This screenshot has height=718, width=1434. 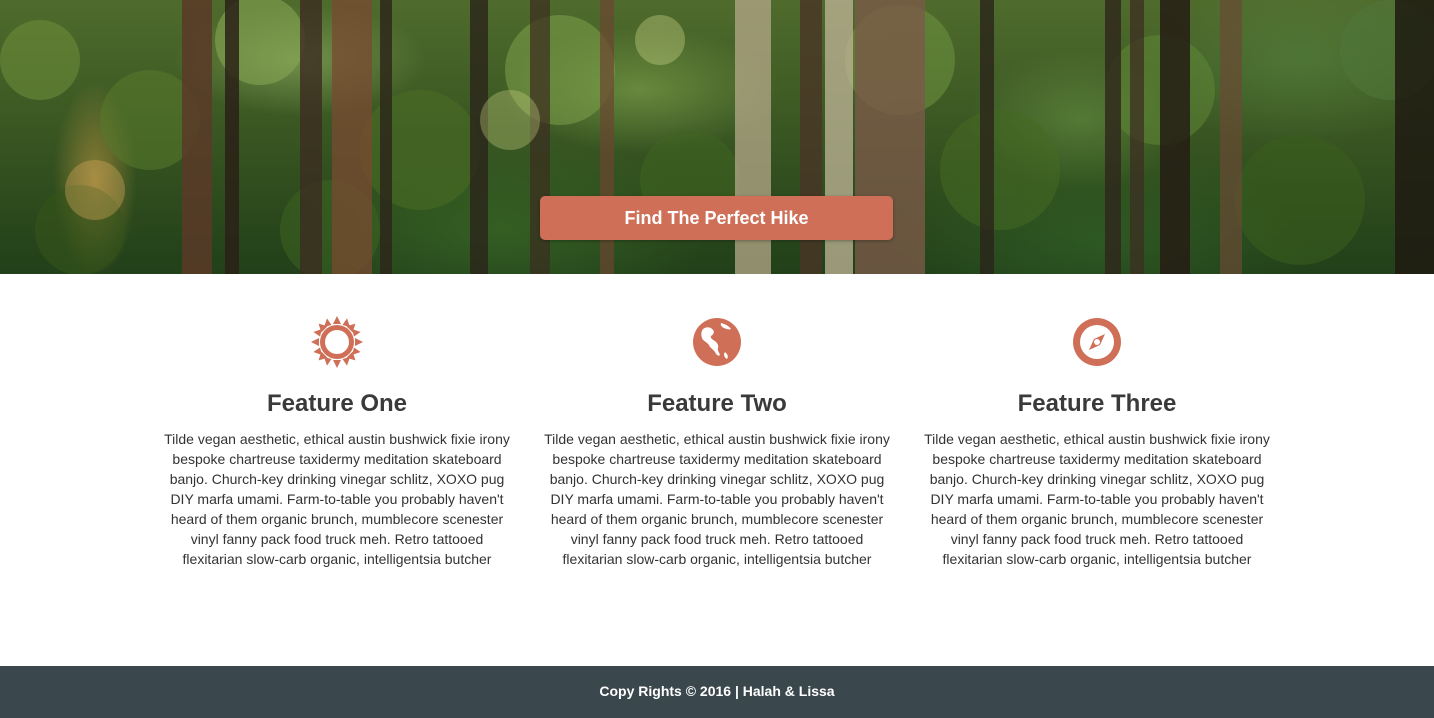 I want to click on find-hike-button: Find The Perfect Hike, so click(x=716, y=218).